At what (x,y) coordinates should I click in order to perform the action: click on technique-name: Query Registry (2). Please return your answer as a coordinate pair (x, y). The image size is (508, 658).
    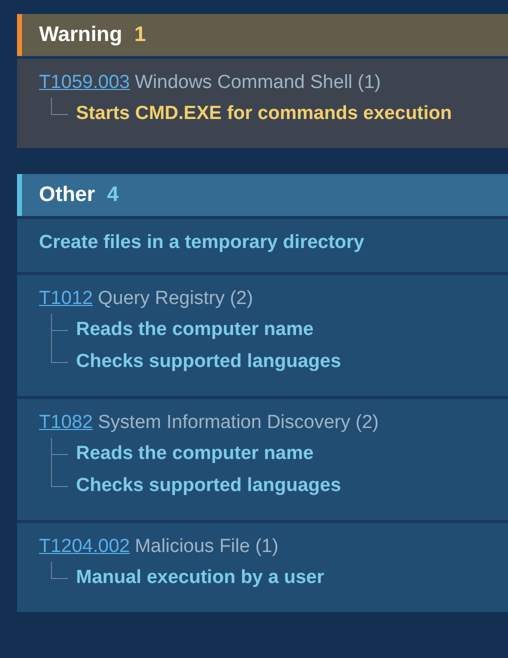
    Looking at the image, I should click on (176, 299).